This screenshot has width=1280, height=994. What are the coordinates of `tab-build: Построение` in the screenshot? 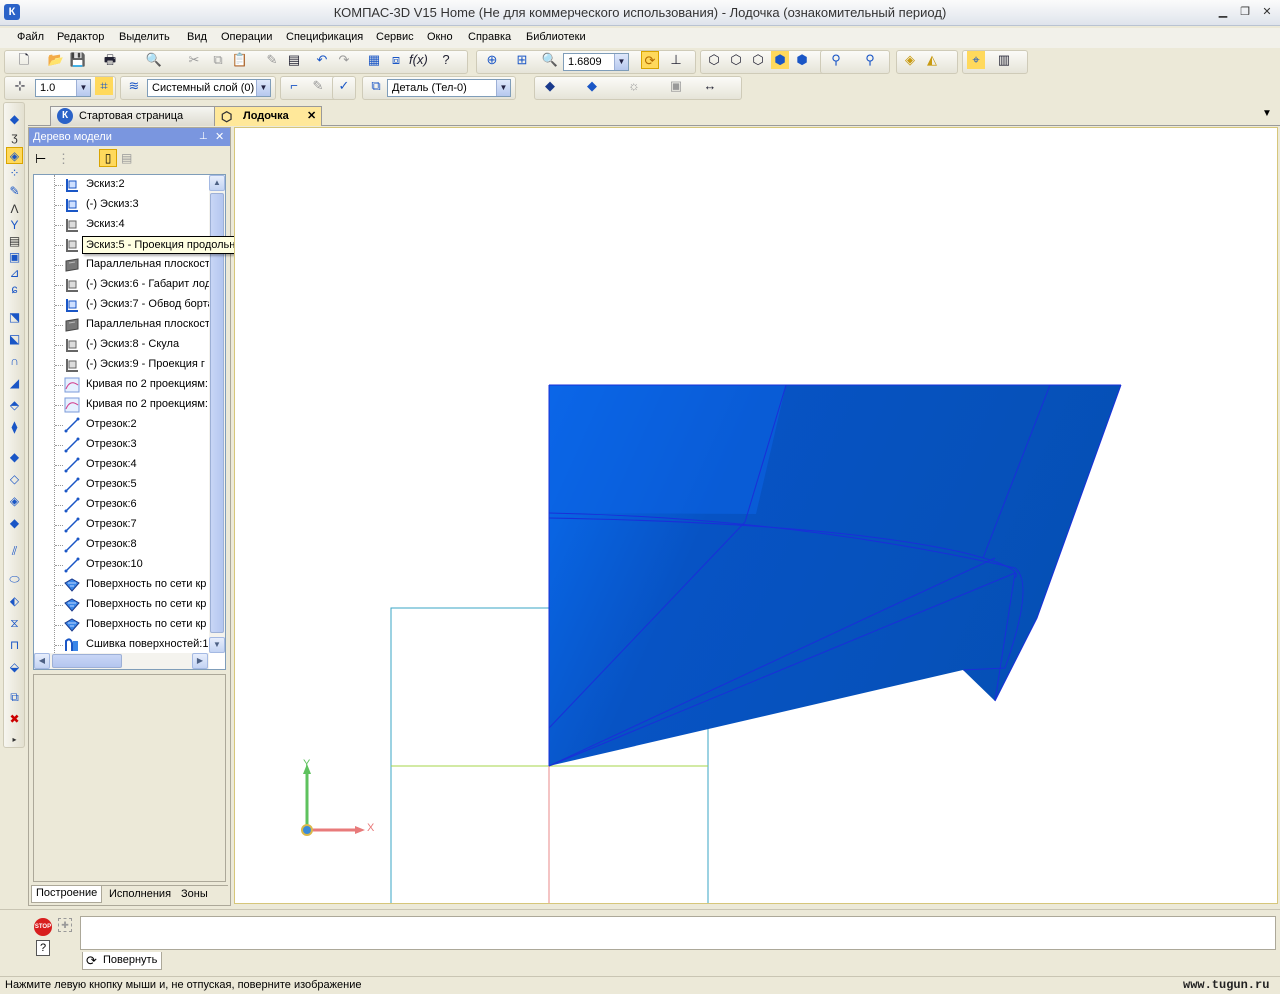 It's located at (67, 894).